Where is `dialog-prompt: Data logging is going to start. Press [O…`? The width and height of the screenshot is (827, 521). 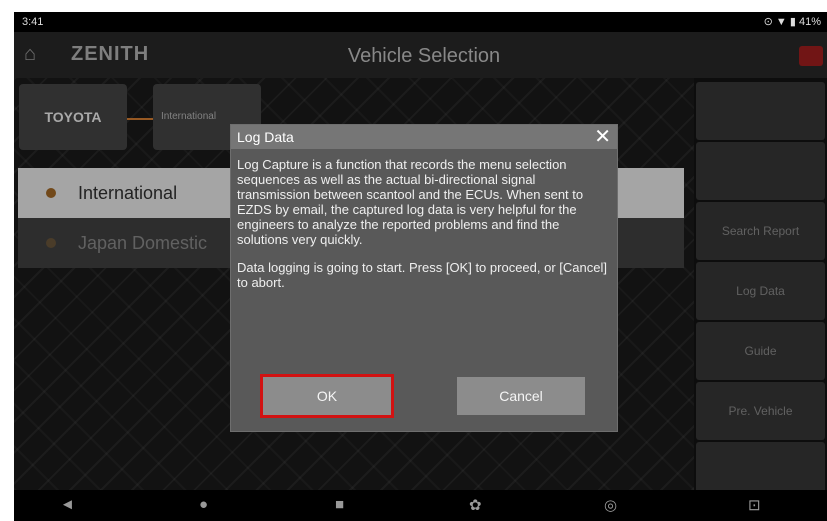
dialog-prompt: Data logging is going to start. Press [O… is located at coordinates (422, 275).